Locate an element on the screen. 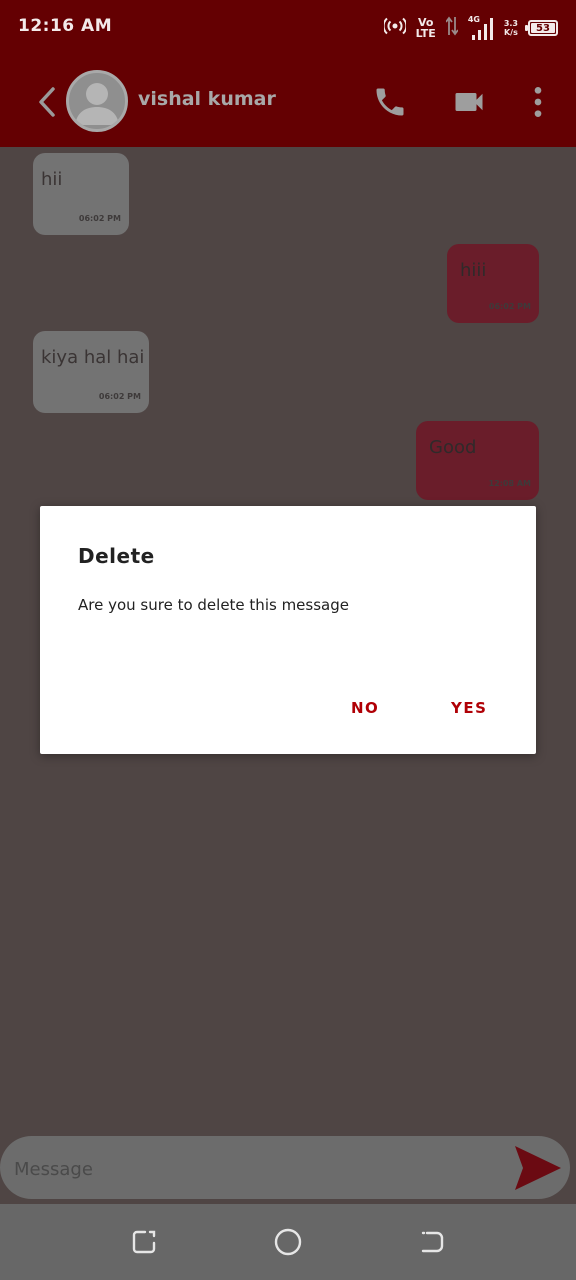 The width and height of the screenshot is (576, 1280). recent-apps-button is located at coordinates (144, 1242).